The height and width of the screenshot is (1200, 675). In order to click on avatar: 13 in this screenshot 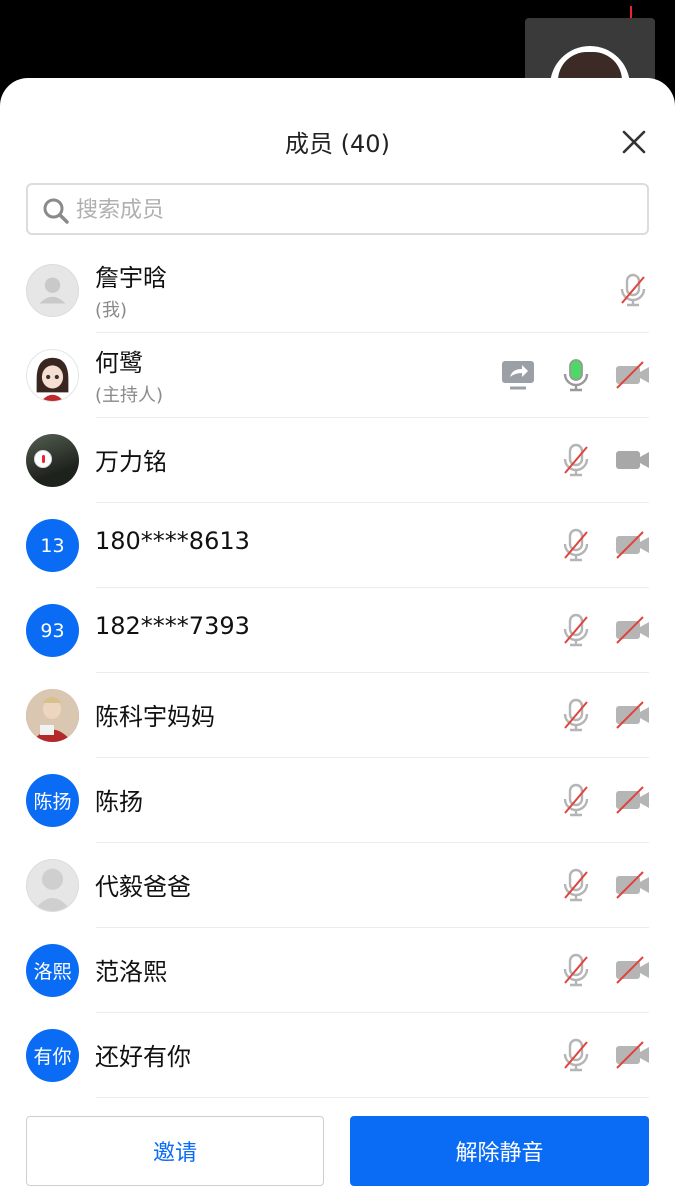, I will do `click(52, 545)`.